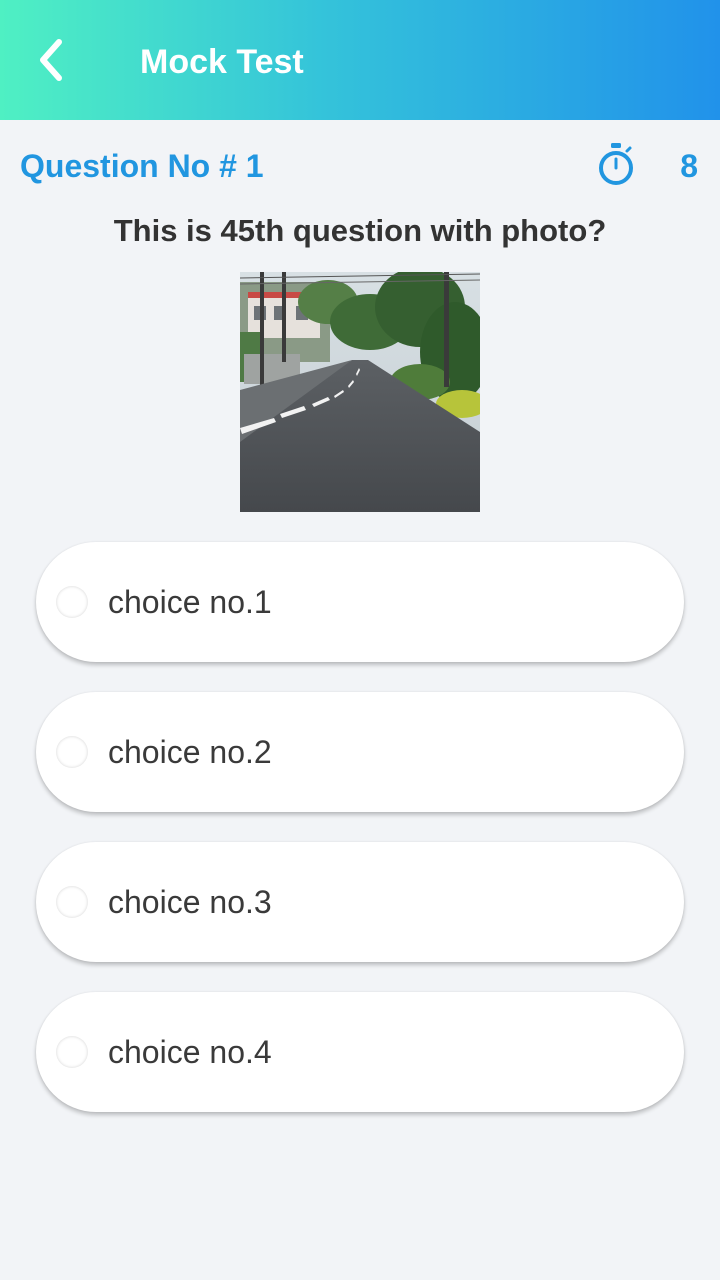  What do you see at coordinates (689, 166) in the screenshot?
I see `timer-value: 8` at bounding box center [689, 166].